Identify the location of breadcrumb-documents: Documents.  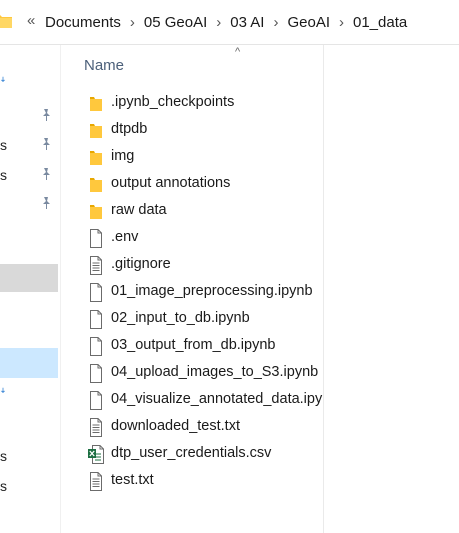
(83, 22).